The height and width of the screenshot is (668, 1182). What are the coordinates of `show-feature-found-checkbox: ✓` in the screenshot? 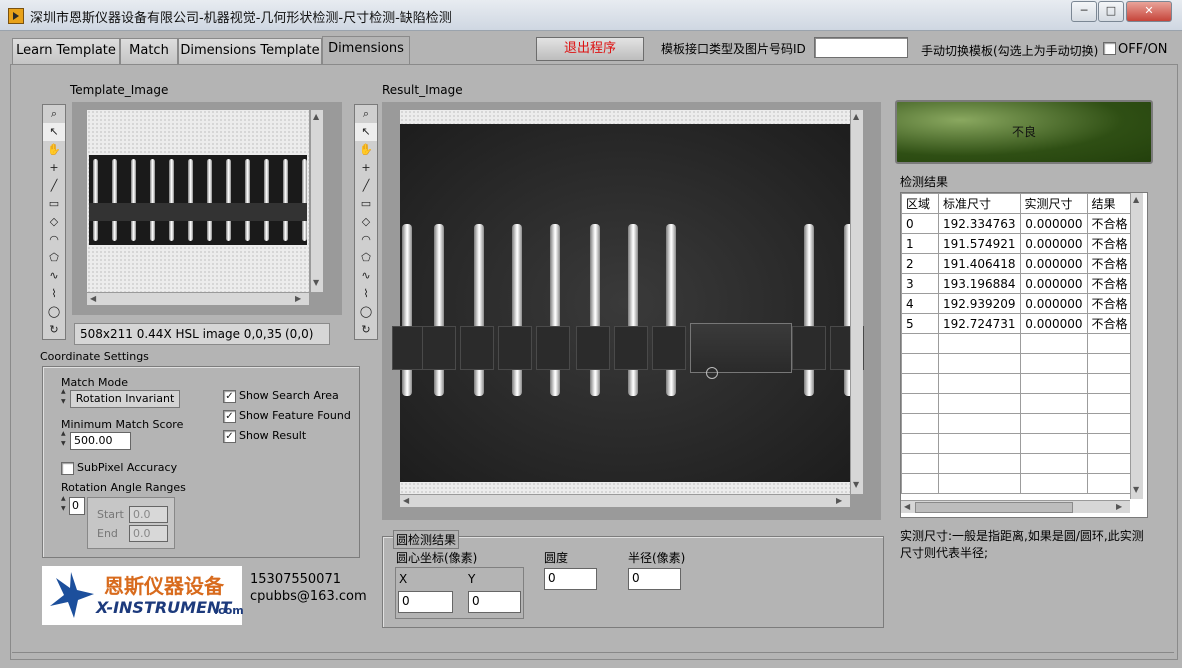 It's located at (229, 416).